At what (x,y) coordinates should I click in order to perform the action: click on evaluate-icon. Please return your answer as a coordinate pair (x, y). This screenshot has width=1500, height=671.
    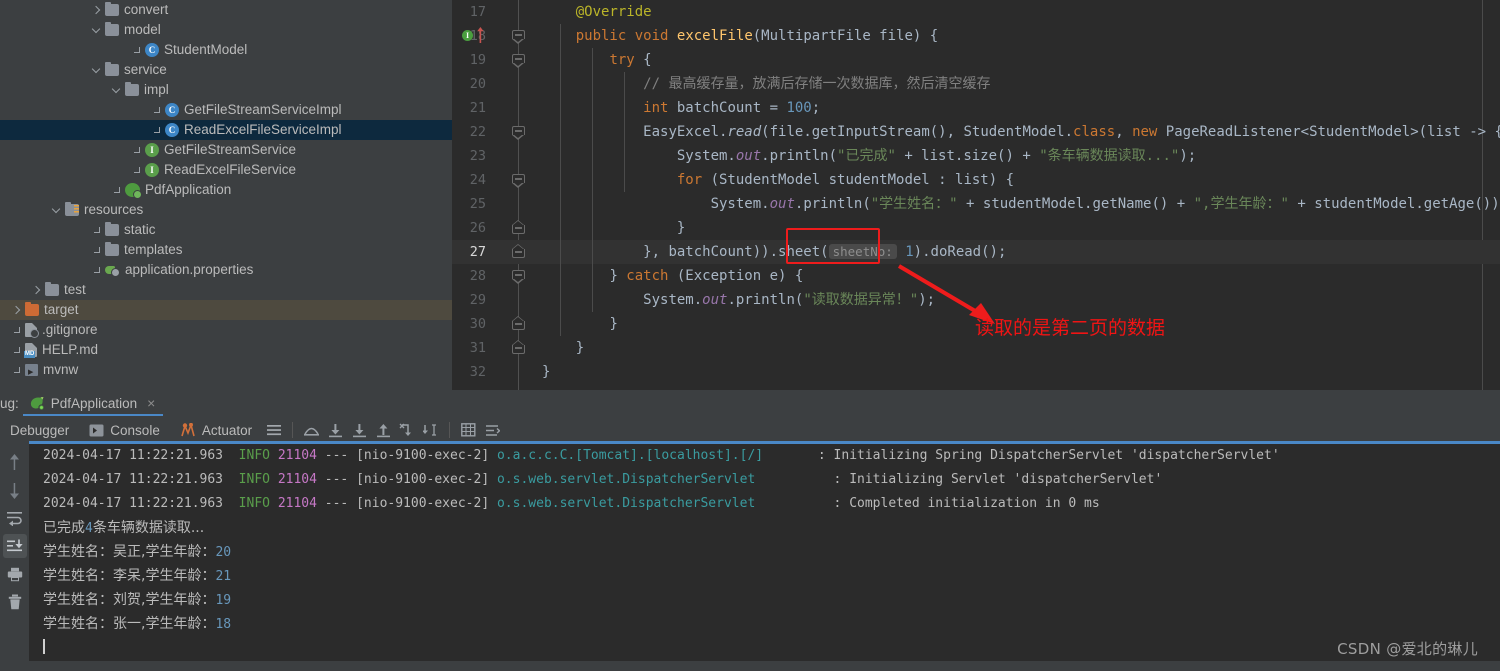
    Looking at the image, I should click on (468, 430).